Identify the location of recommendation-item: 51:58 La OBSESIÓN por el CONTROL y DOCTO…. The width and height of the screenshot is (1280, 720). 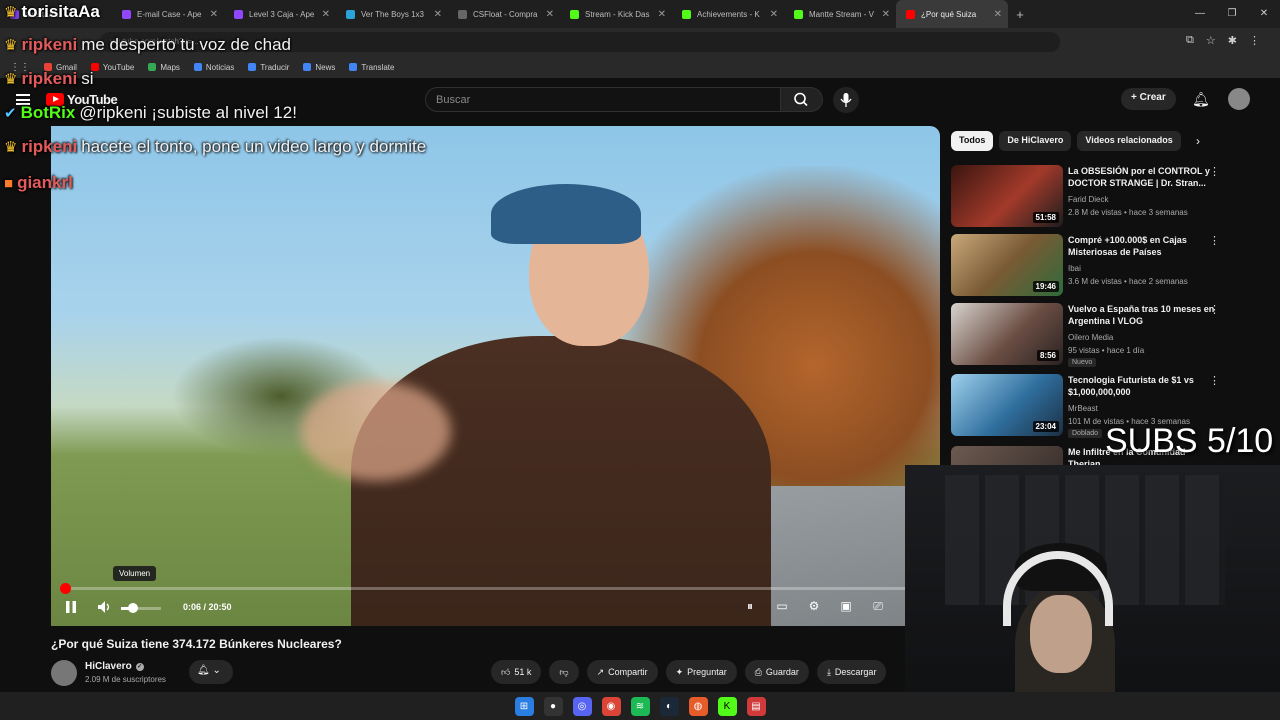
(1091, 196).